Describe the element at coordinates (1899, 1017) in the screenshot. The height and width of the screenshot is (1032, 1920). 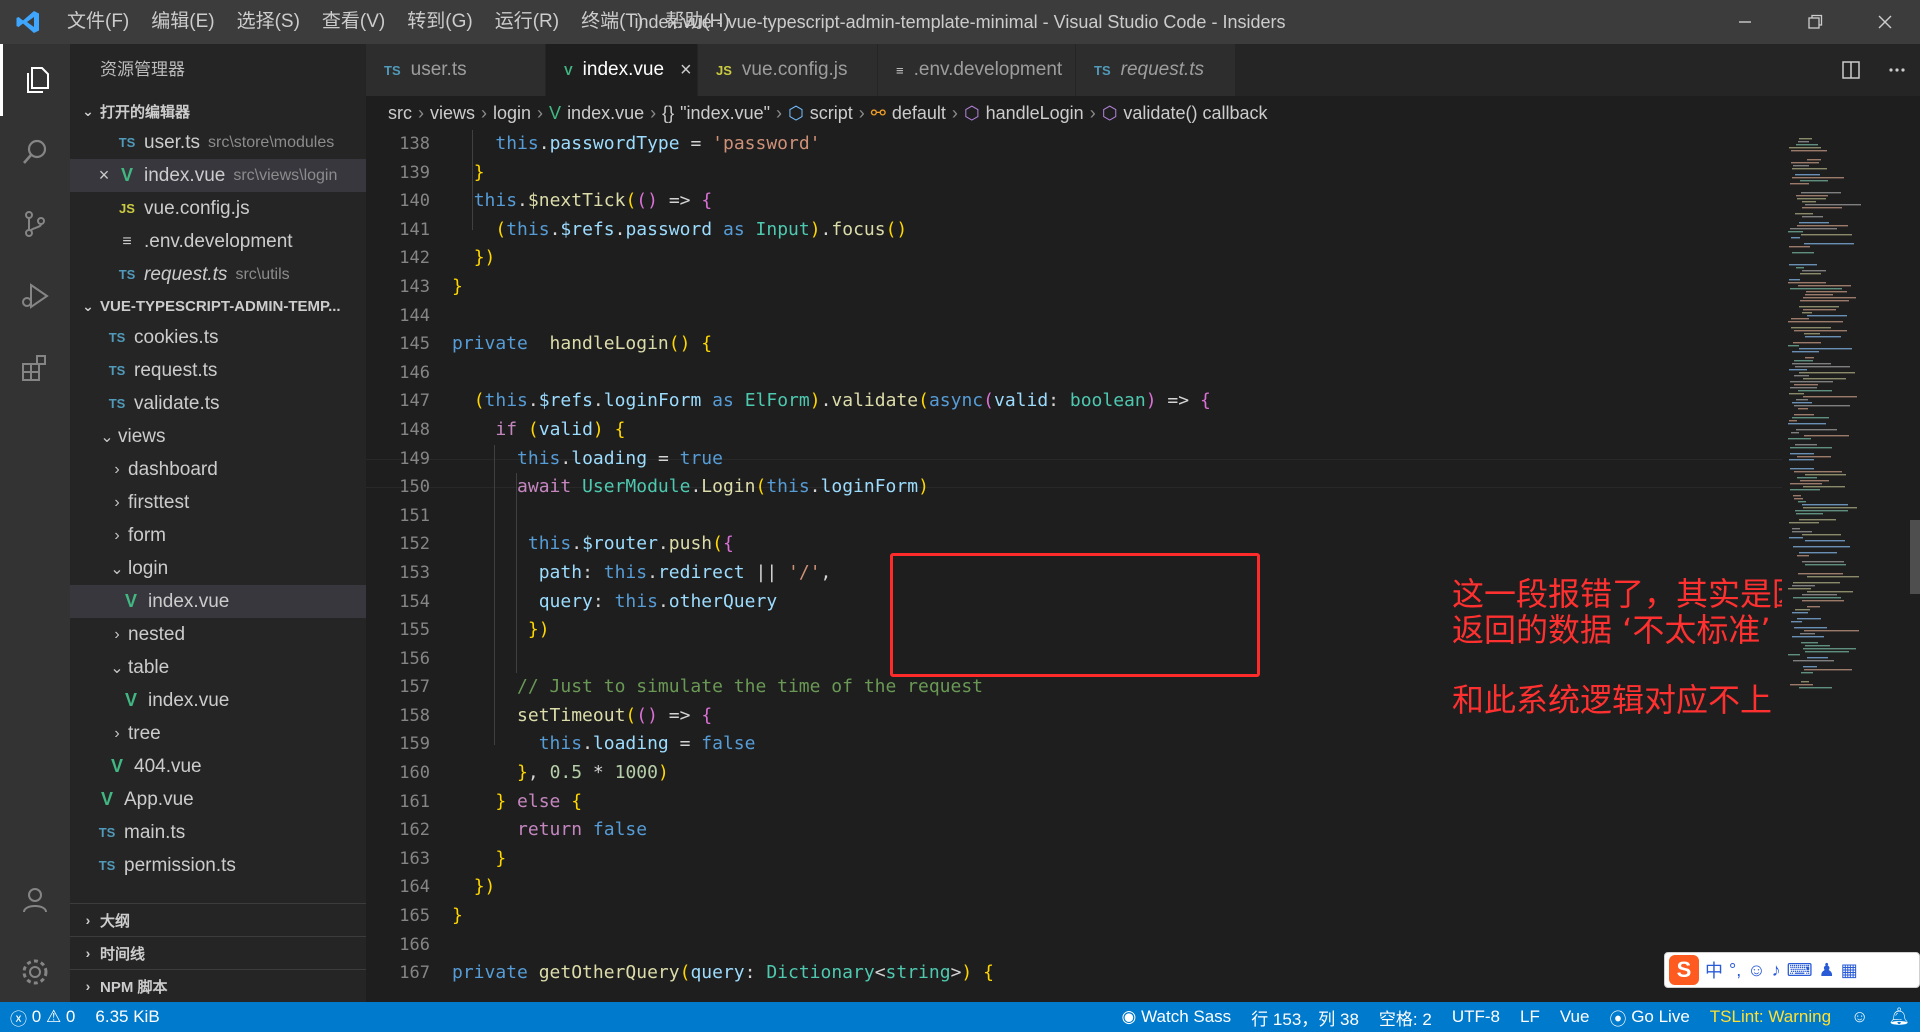
I see `notifications-bell-icon: 🔔︎` at that location.